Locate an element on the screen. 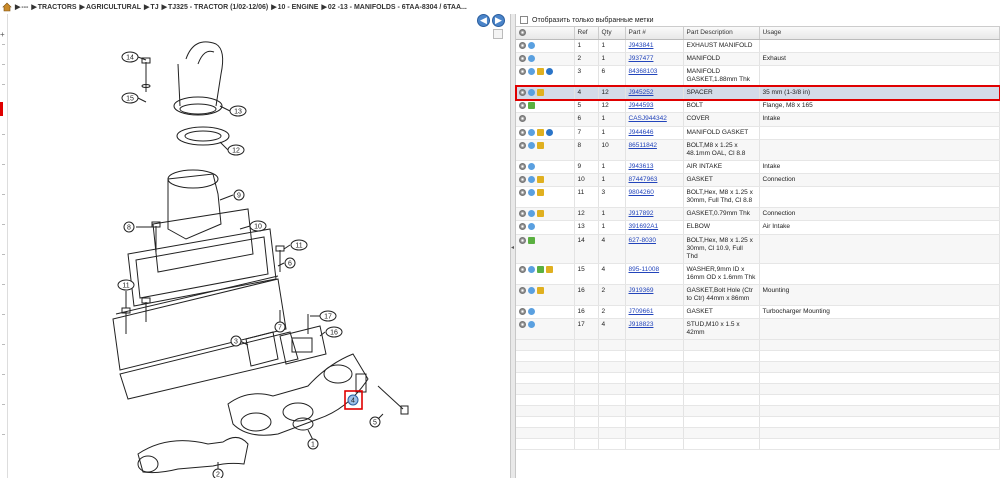  header-qty: Qty is located at coordinates (612, 33).